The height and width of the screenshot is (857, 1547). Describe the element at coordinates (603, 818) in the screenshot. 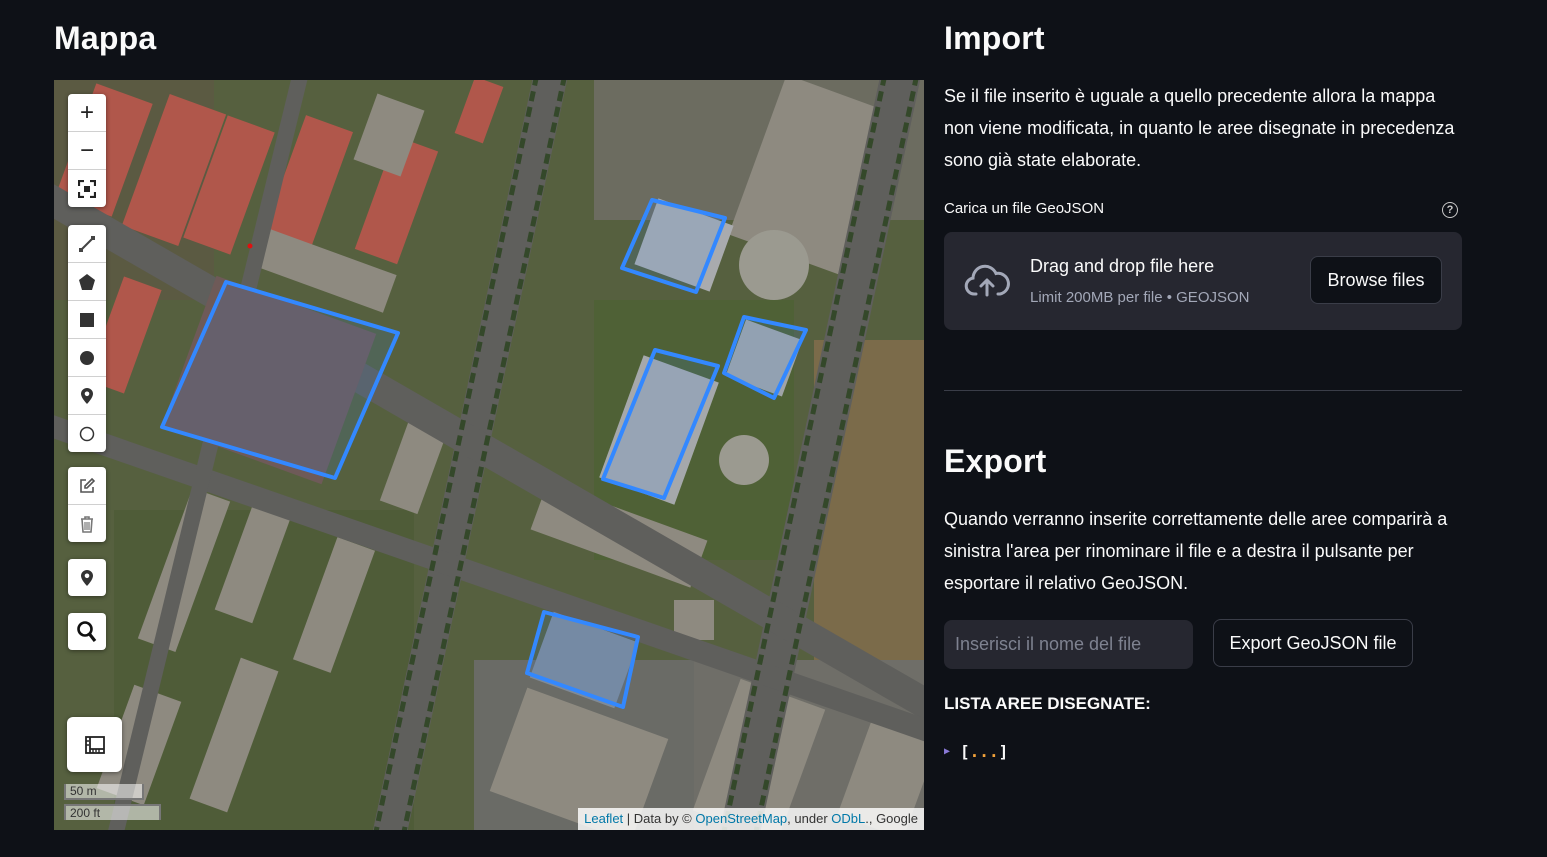

I see `leaflet-link: Leaflet` at that location.